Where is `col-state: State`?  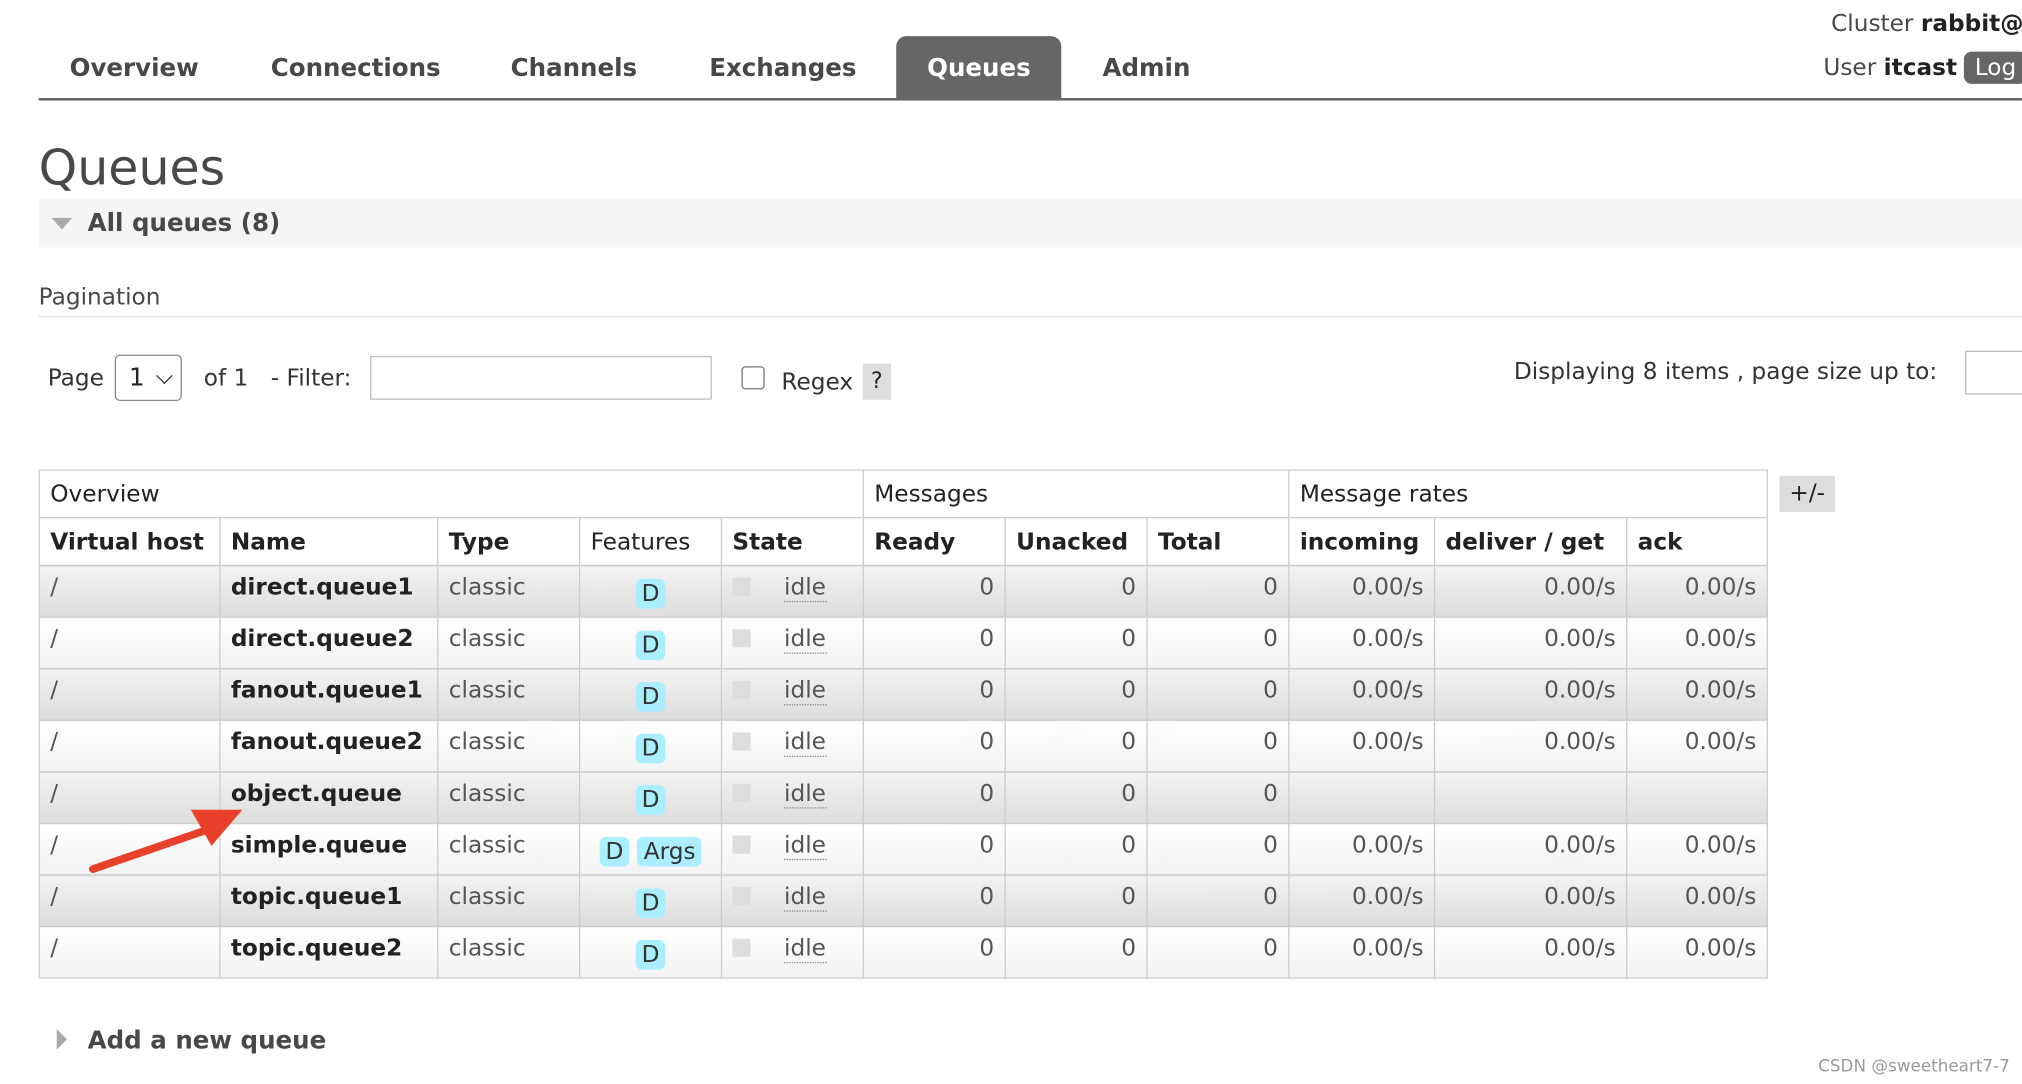
col-state: State is located at coordinates (792, 542).